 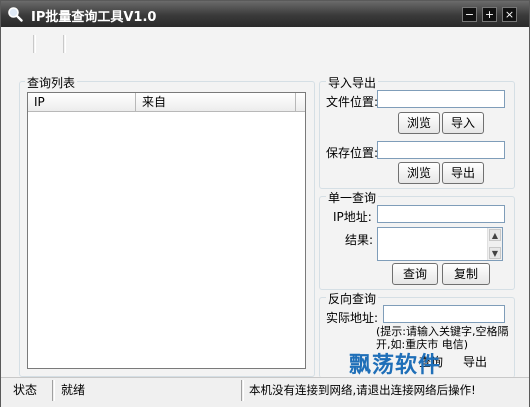 What do you see at coordinates (489, 14) in the screenshot?
I see `maximize-button: +` at bounding box center [489, 14].